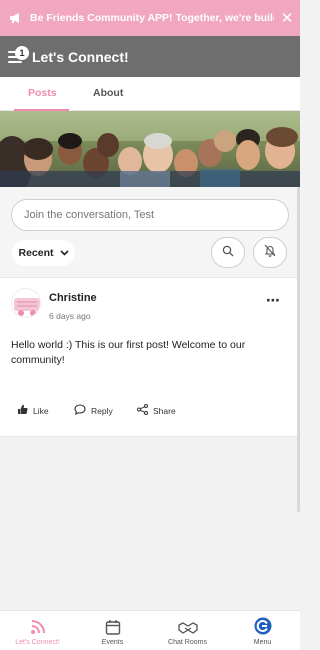 The height and width of the screenshot is (650, 320). I want to click on feed-controls: Join the conversation, Test Recent, so click(150, 232).